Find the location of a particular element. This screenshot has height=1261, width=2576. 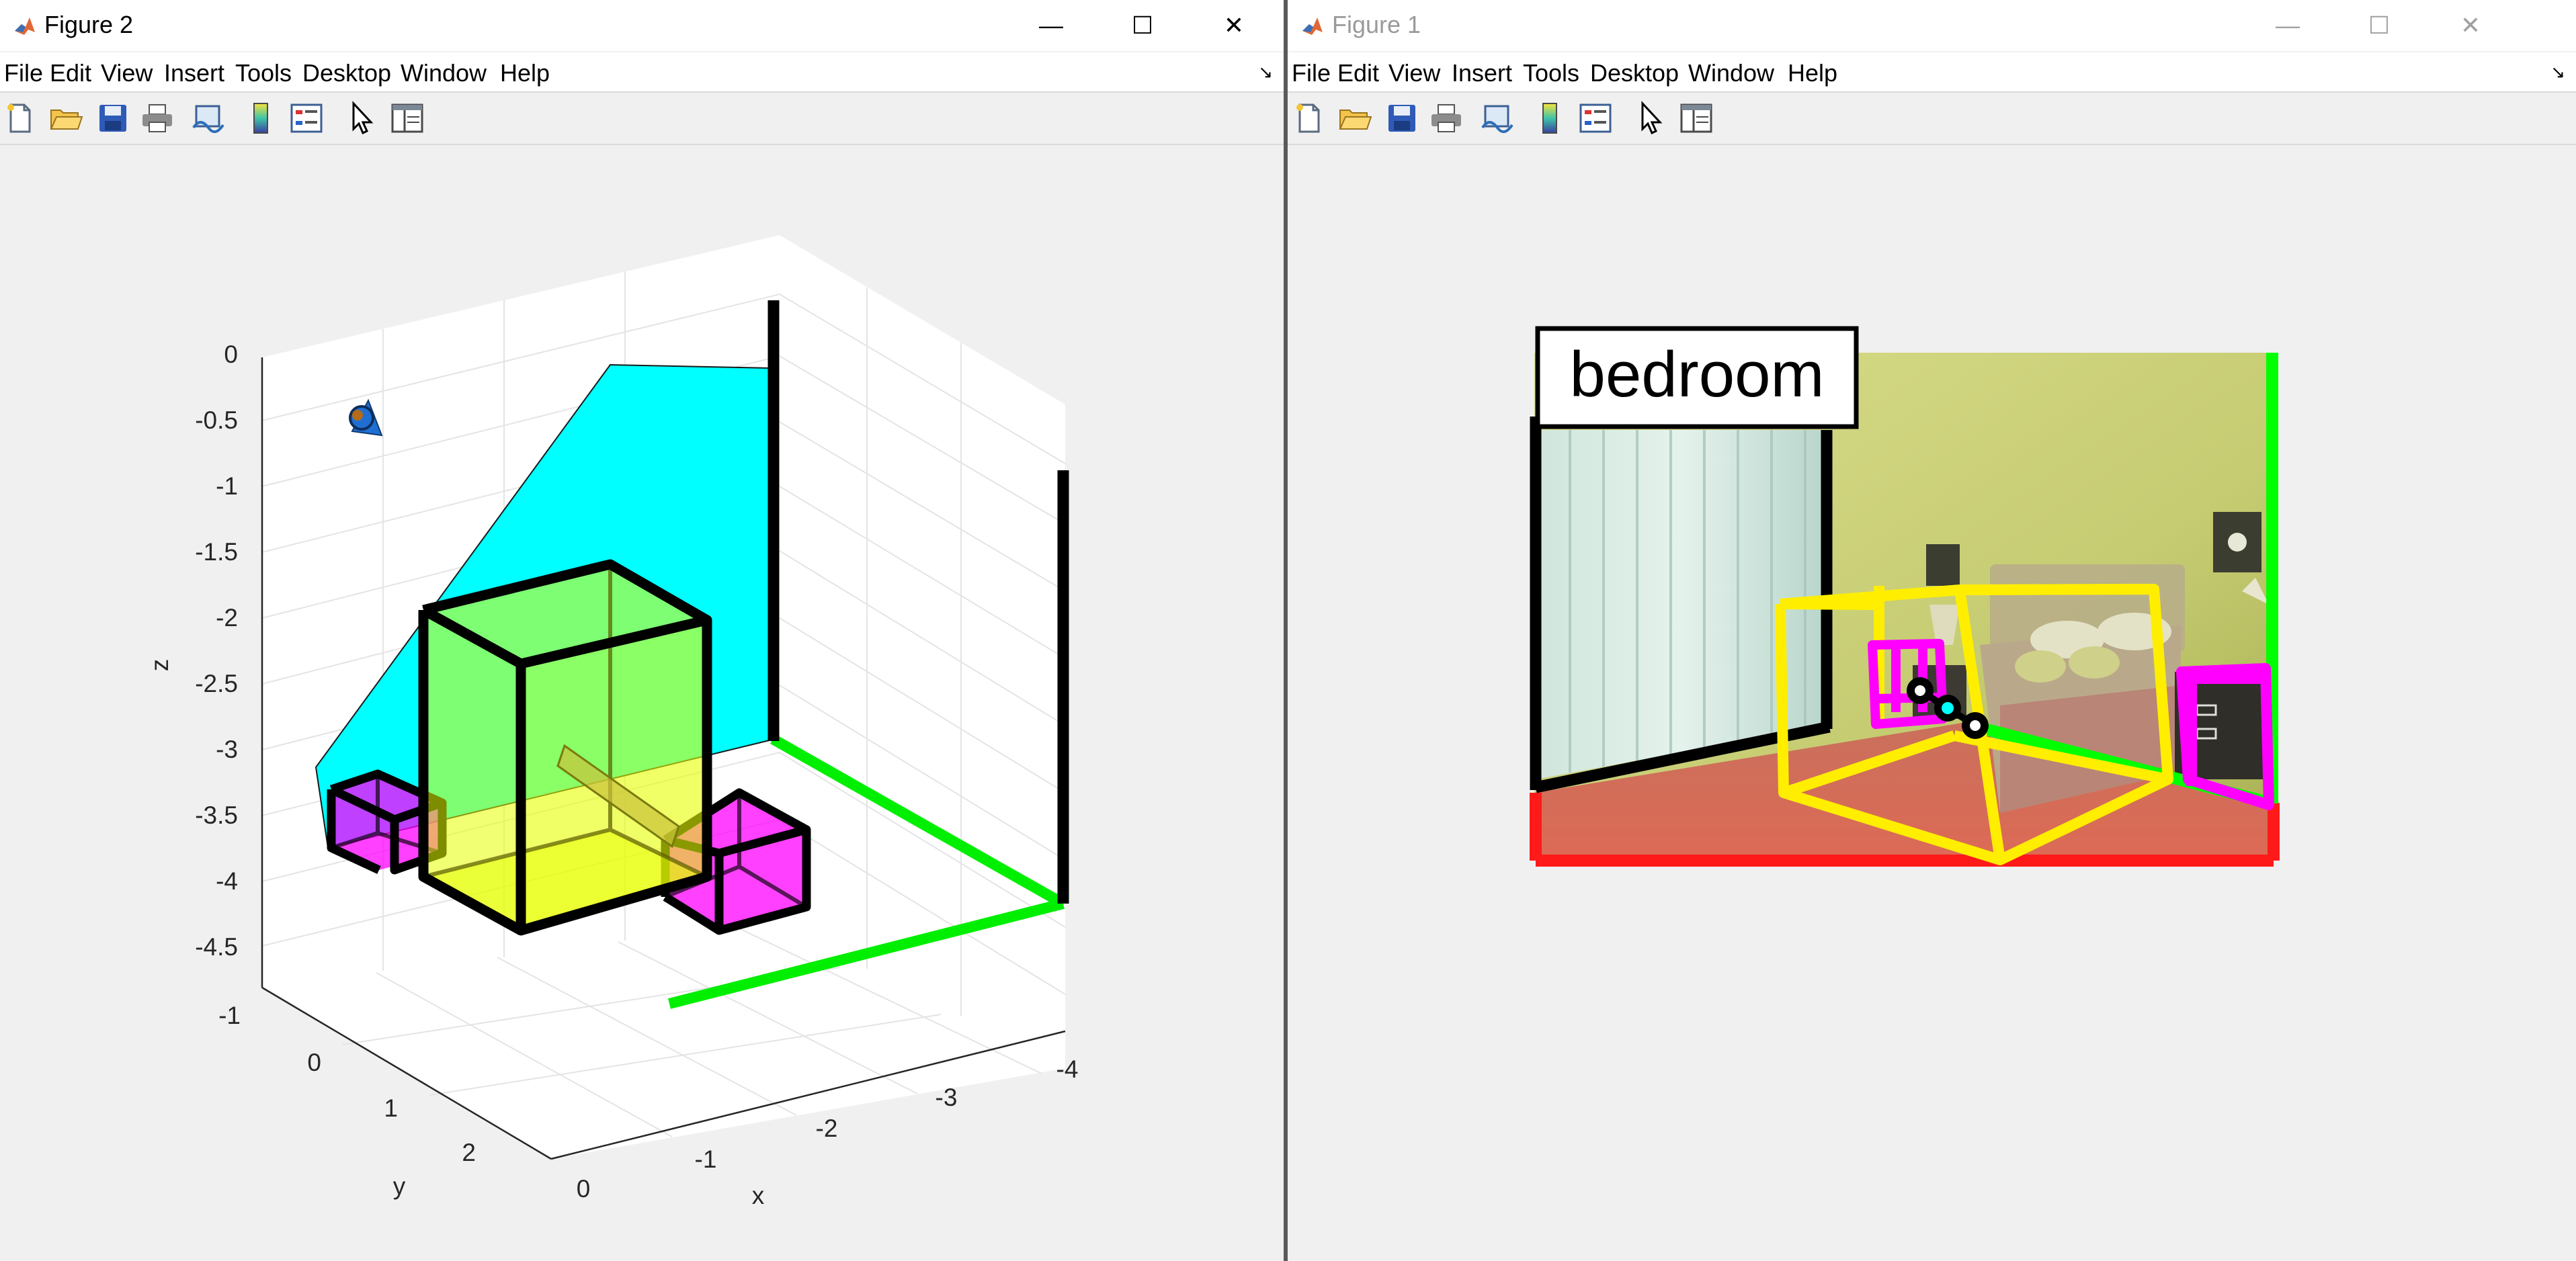

window-title: Figure 1 is located at coordinates (1377, 24).